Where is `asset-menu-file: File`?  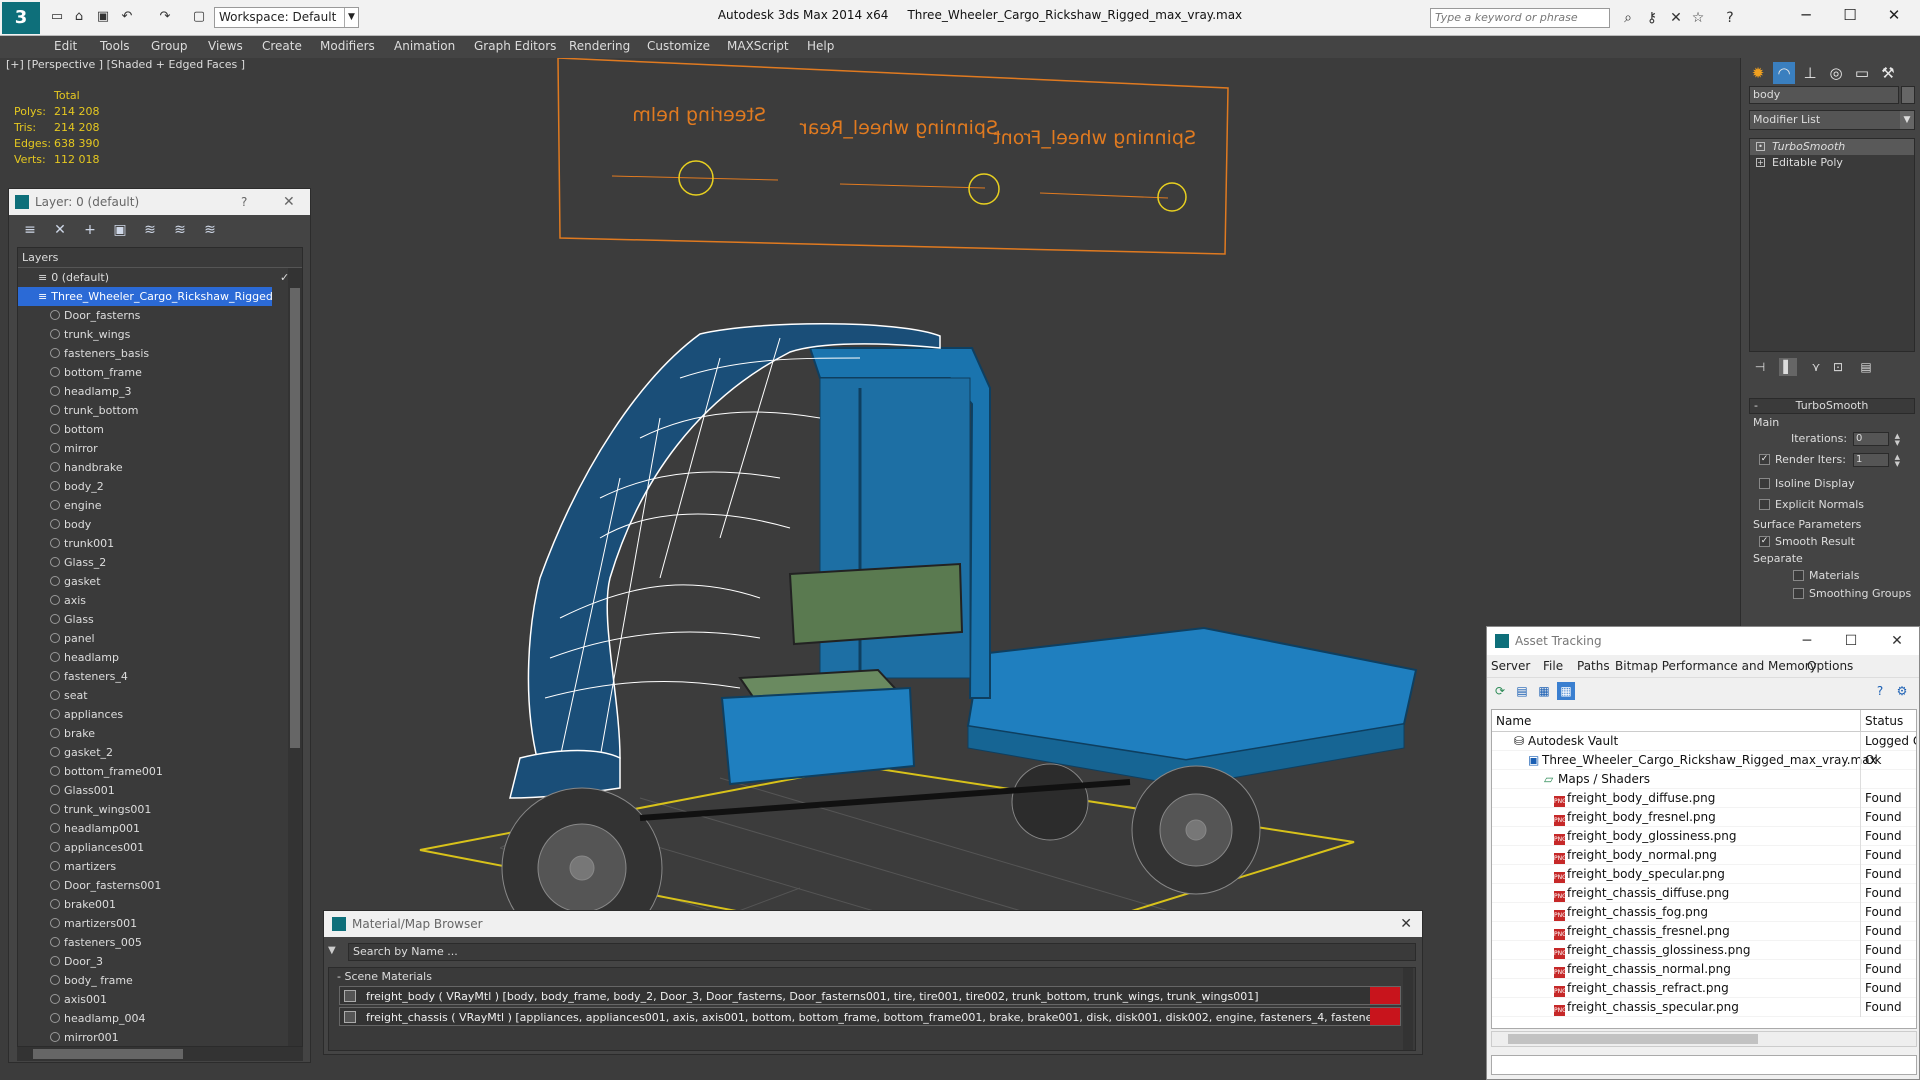 asset-menu-file: File is located at coordinates (1553, 666).